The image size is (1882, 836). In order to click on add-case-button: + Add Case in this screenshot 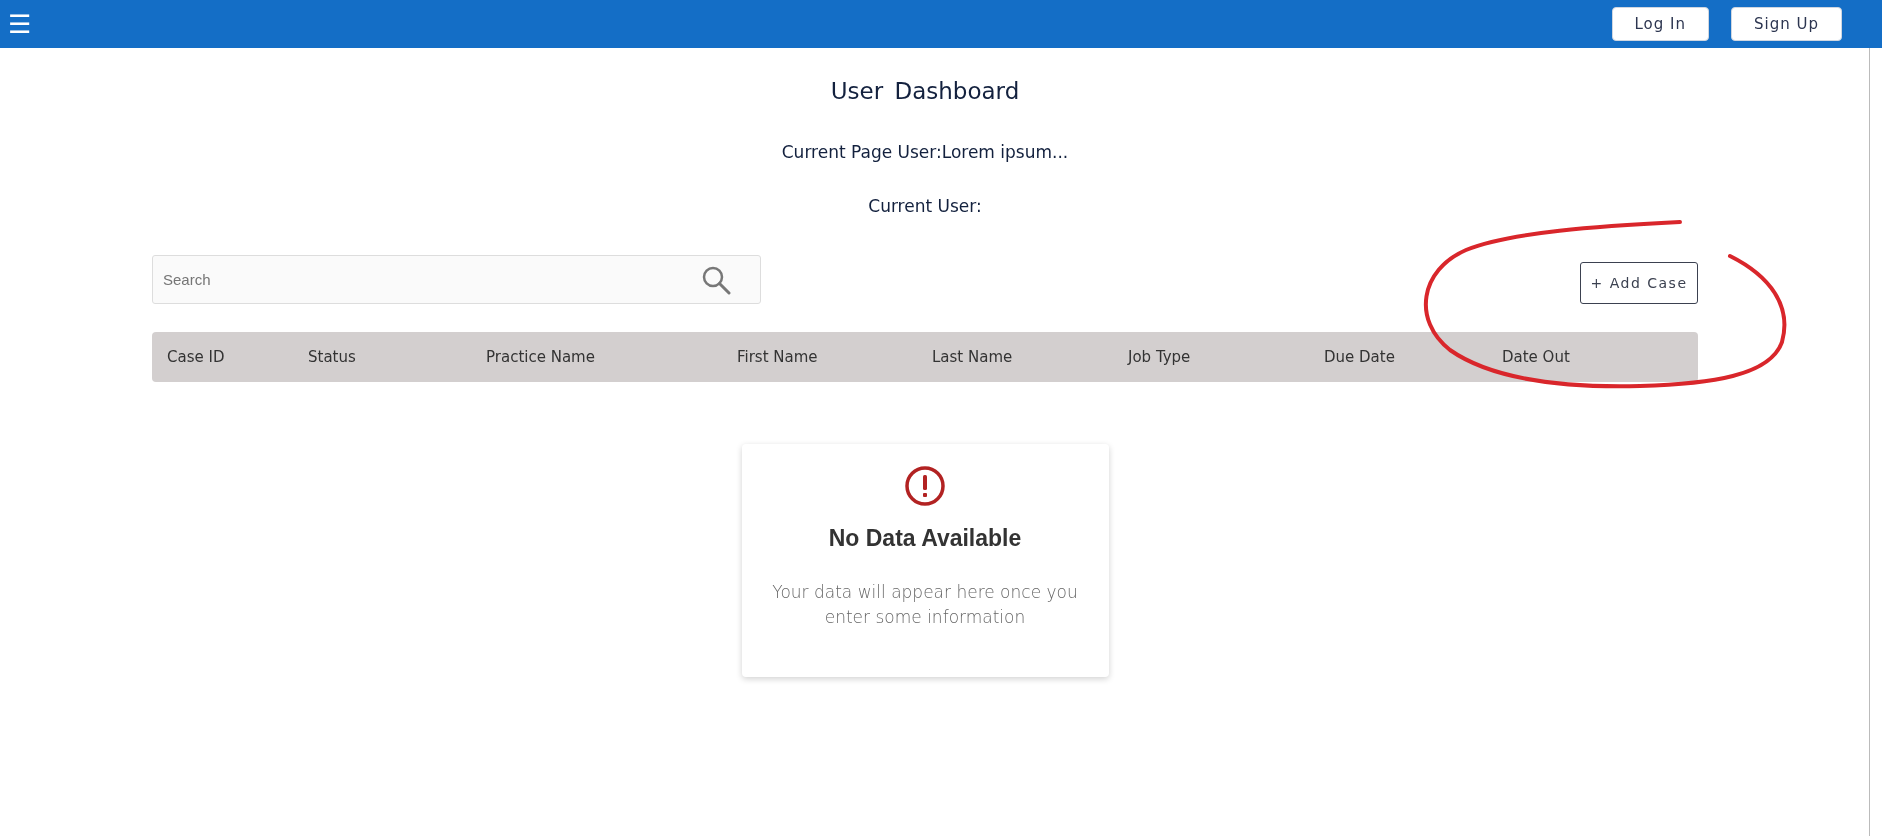, I will do `click(1639, 283)`.